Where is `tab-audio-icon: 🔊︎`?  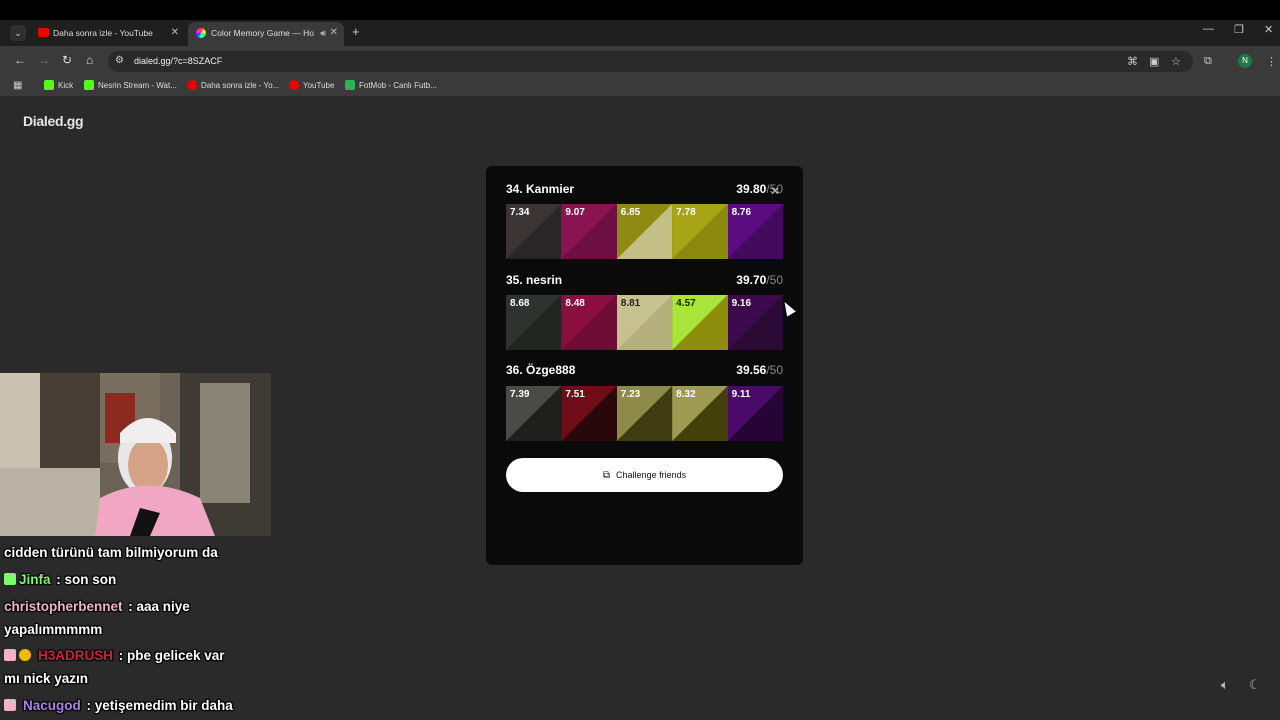
tab-audio-icon: 🔊︎ is located at coordinates (323, 33).